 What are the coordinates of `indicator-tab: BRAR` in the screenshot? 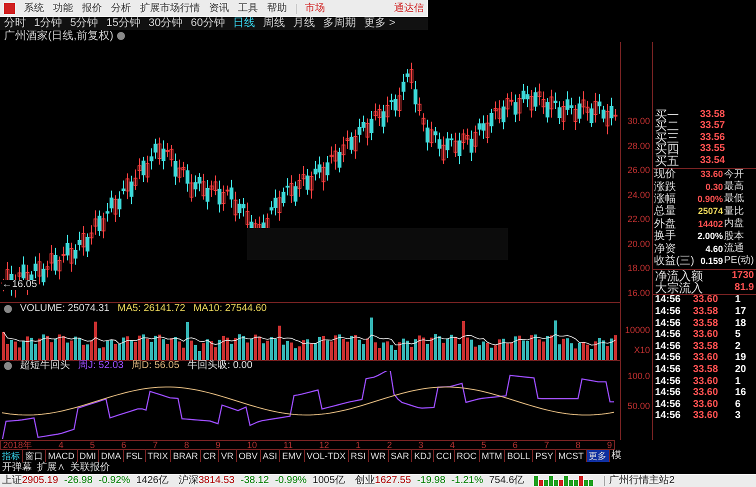 It's located at (186, 456).